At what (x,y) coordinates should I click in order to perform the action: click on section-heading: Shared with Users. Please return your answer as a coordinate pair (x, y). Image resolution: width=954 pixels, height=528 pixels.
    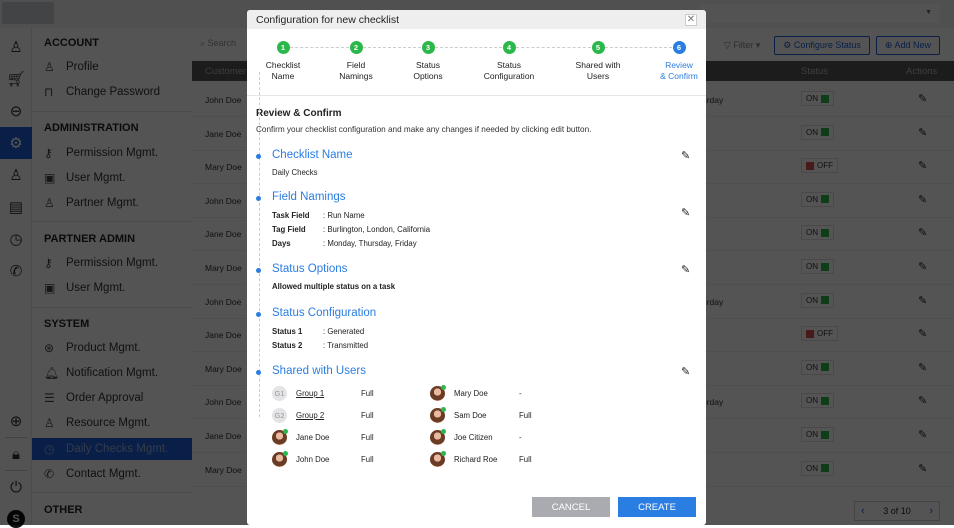
    Looking at the image, I should click on (319, 371).